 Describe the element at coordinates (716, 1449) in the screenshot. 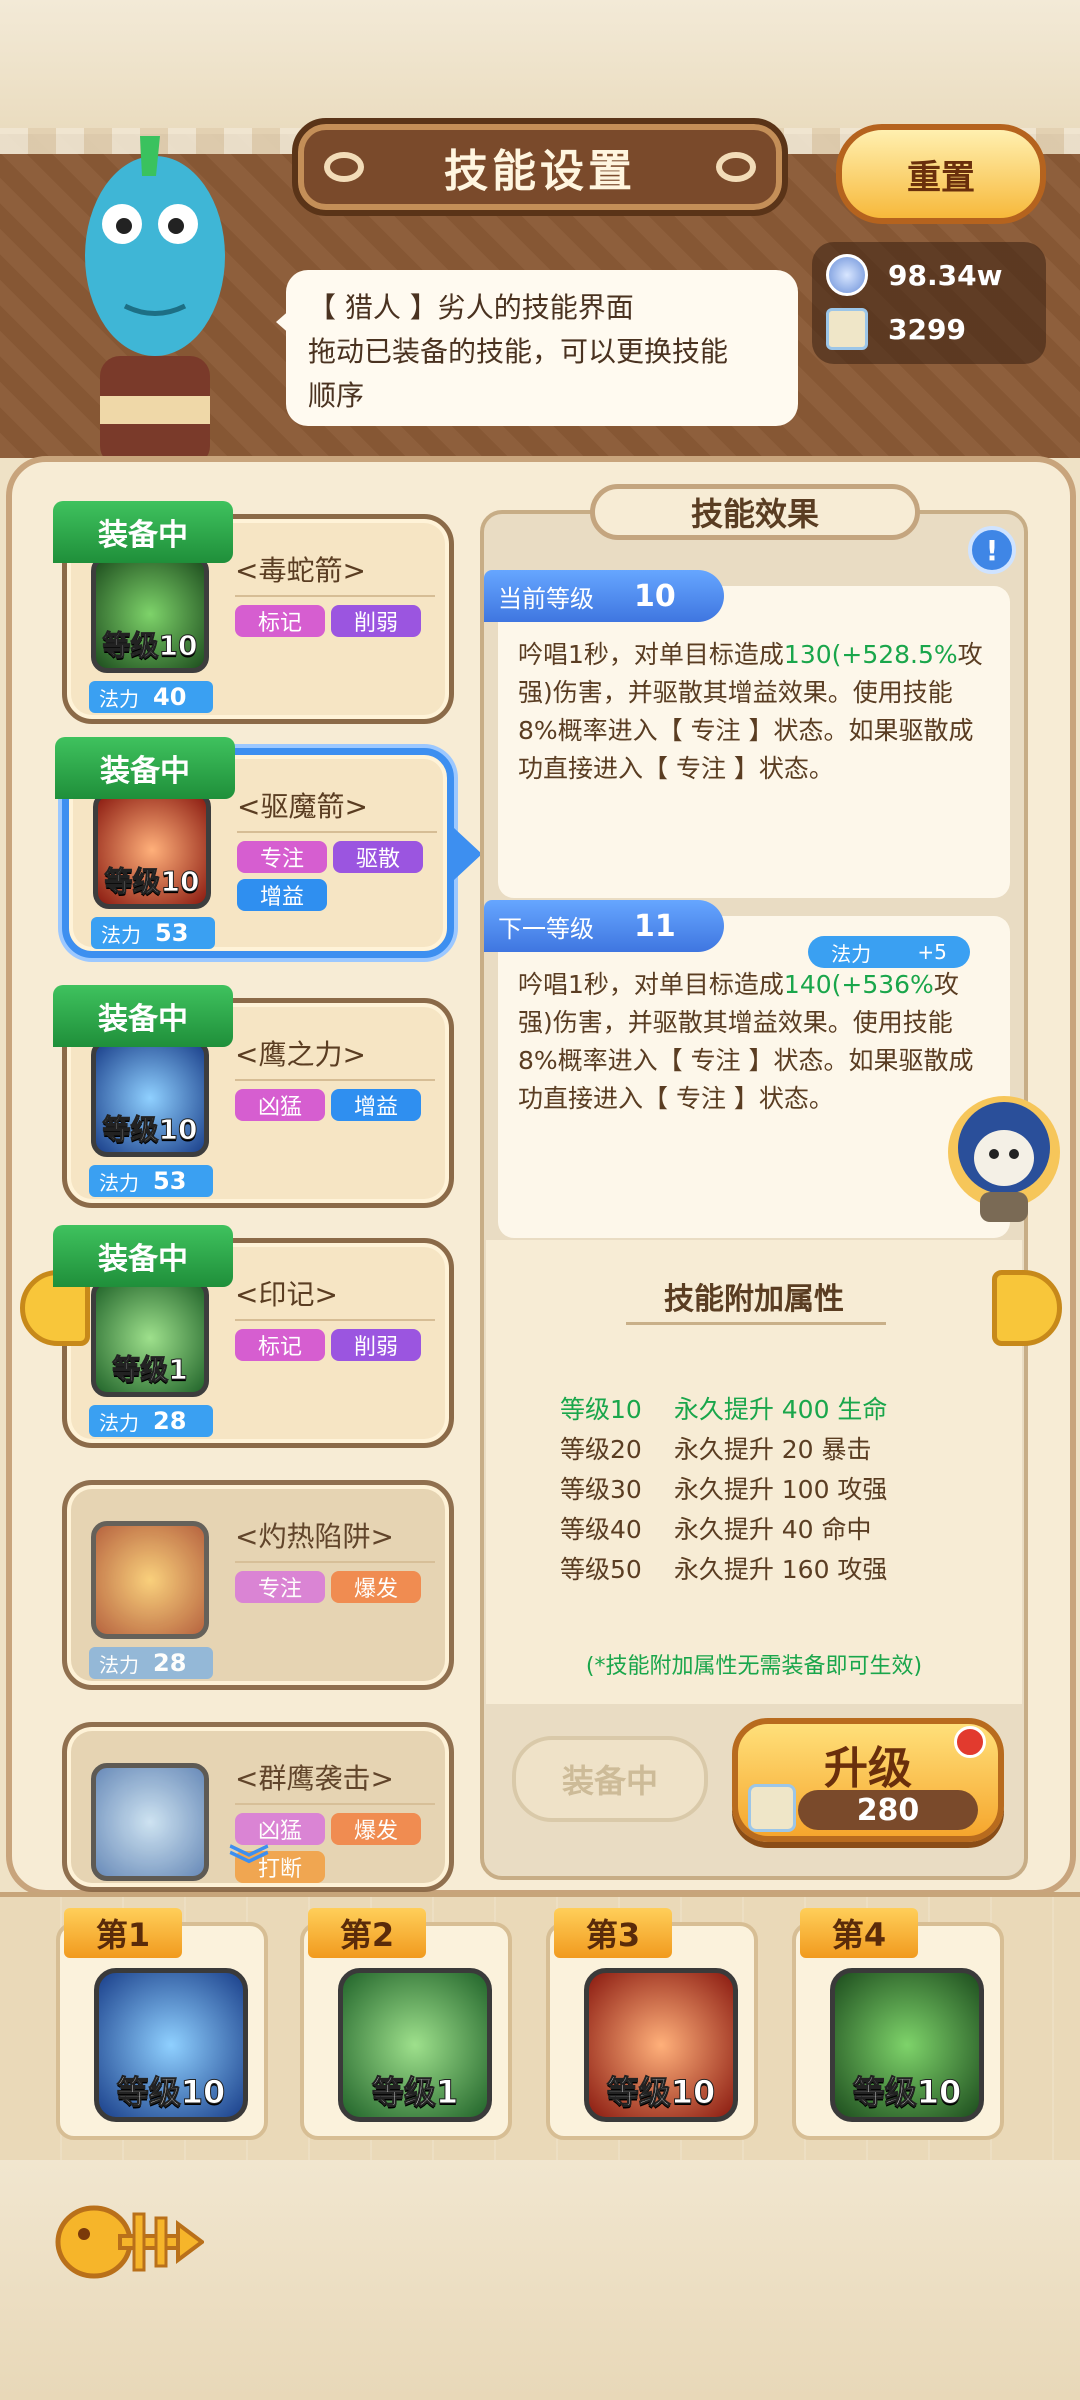

I see `attribute-row: 等级20 永久提升 20 暴击` at that location.